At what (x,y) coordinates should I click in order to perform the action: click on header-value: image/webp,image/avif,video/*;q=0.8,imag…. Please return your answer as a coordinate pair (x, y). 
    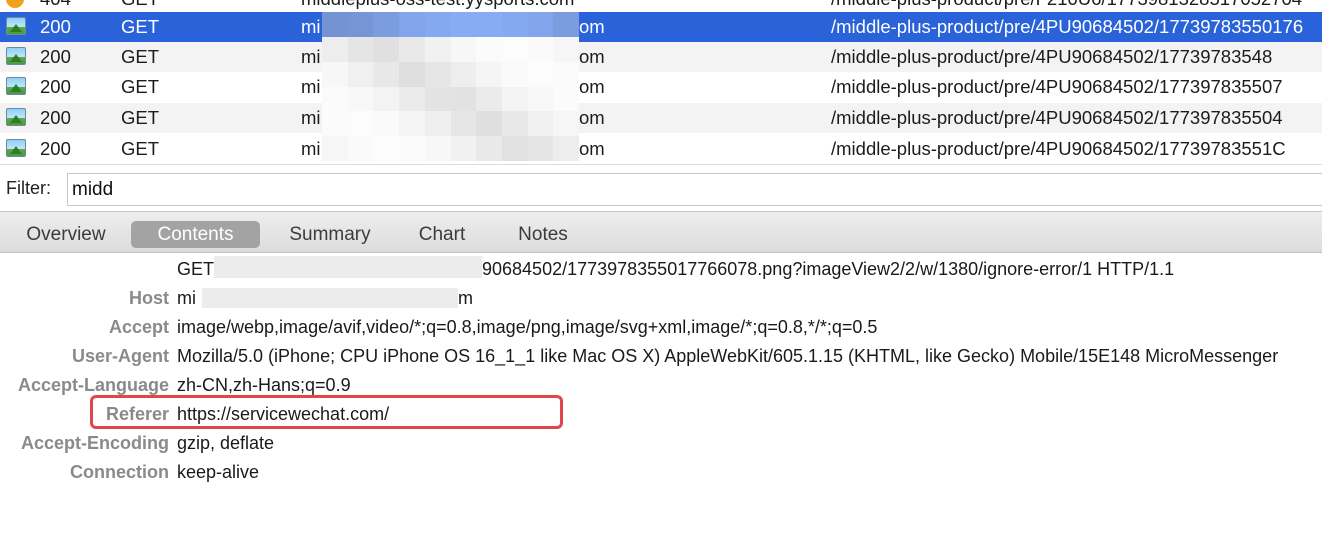
    Looking at the image, I should click on (527, 327).